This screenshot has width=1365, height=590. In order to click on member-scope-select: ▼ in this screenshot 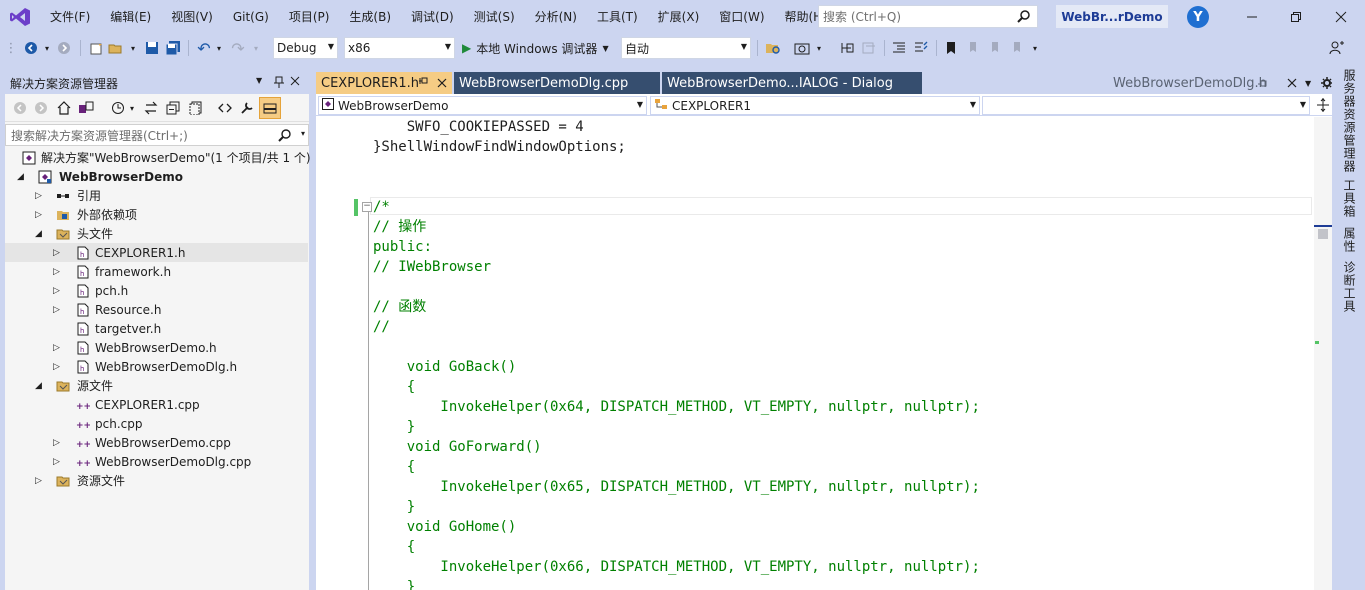, I will do `click(1146, 105)`.